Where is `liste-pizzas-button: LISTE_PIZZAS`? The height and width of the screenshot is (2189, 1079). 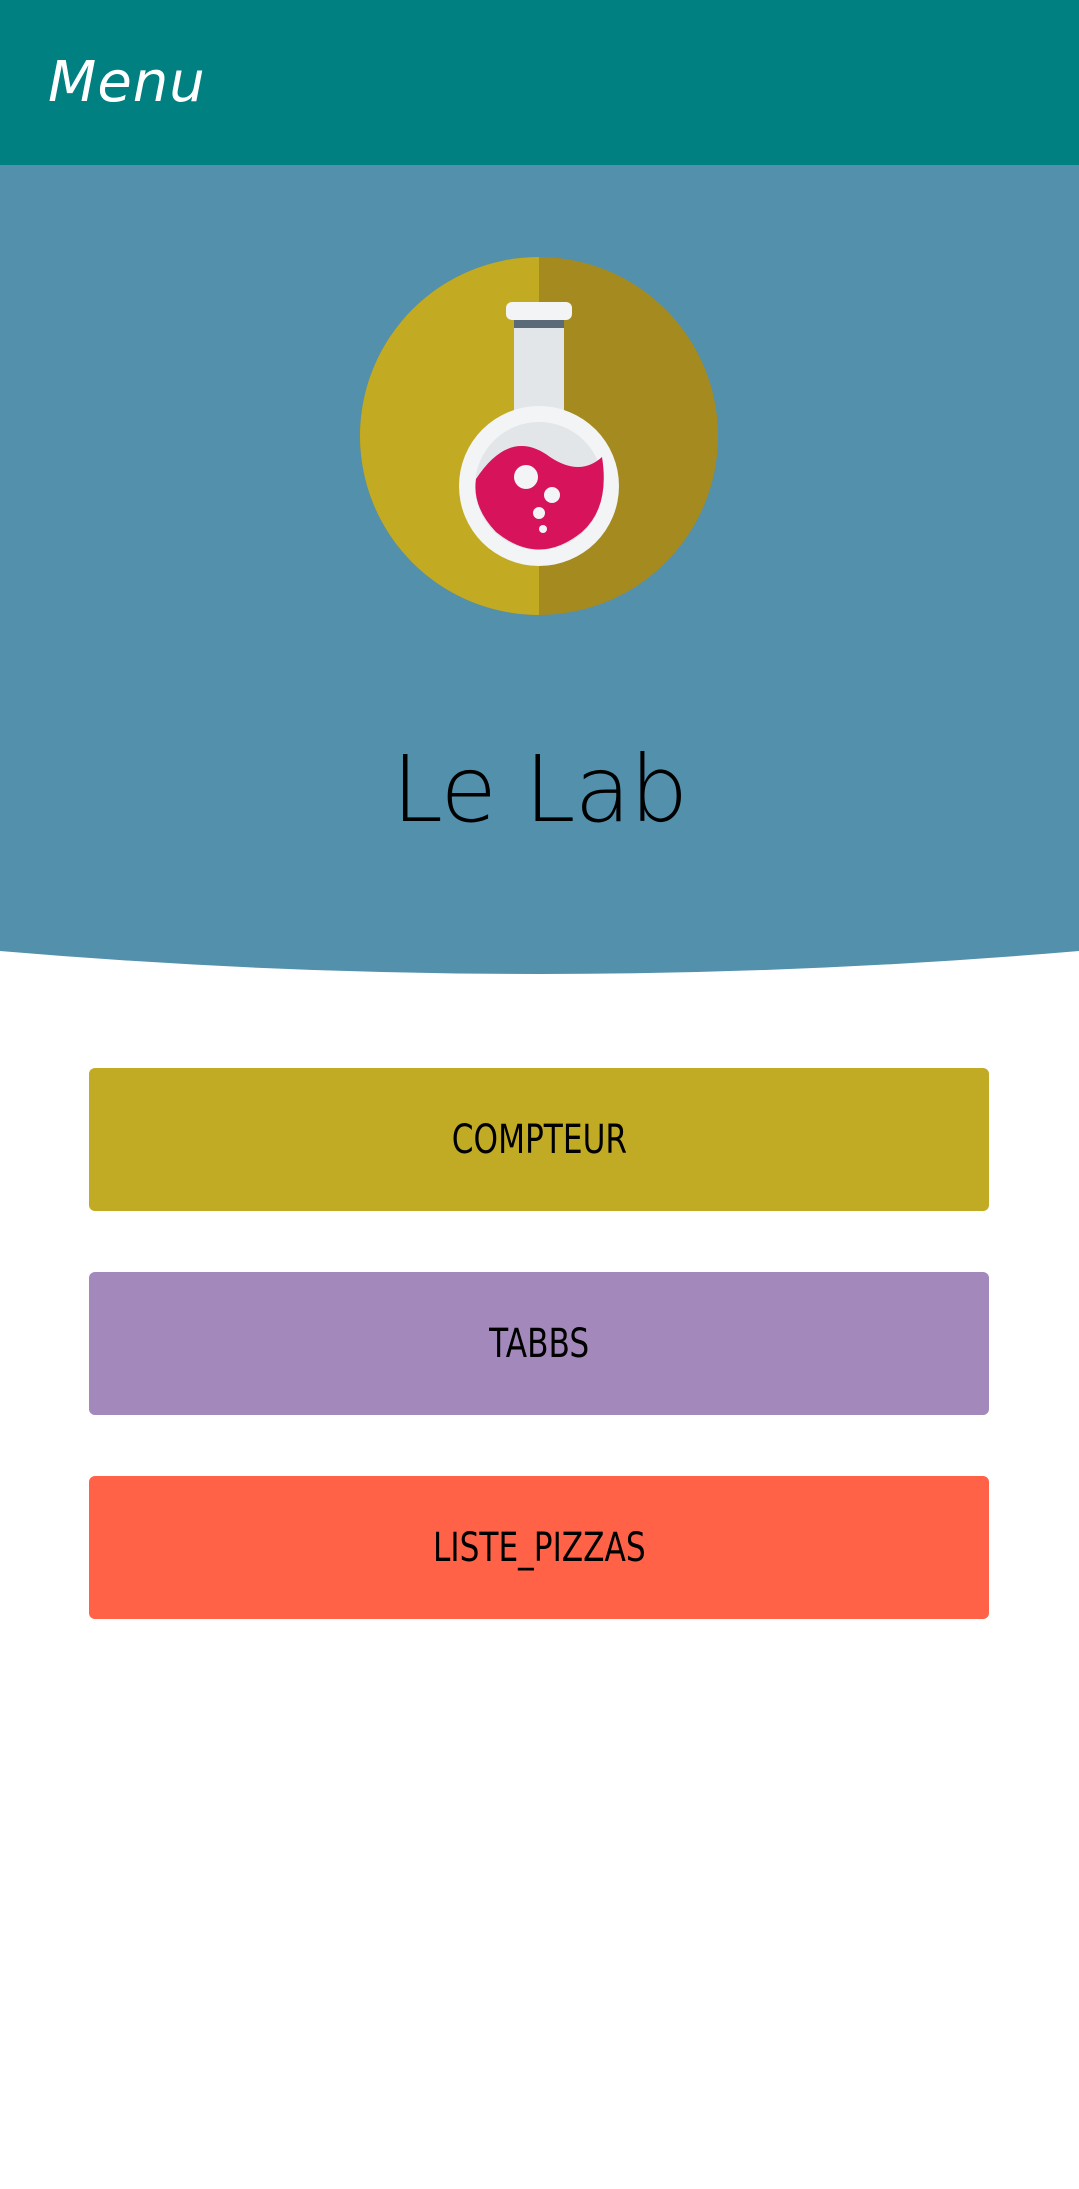 liste-pizzas-button: LISTE_PIZZAS is located at coordinates (539, 1547).